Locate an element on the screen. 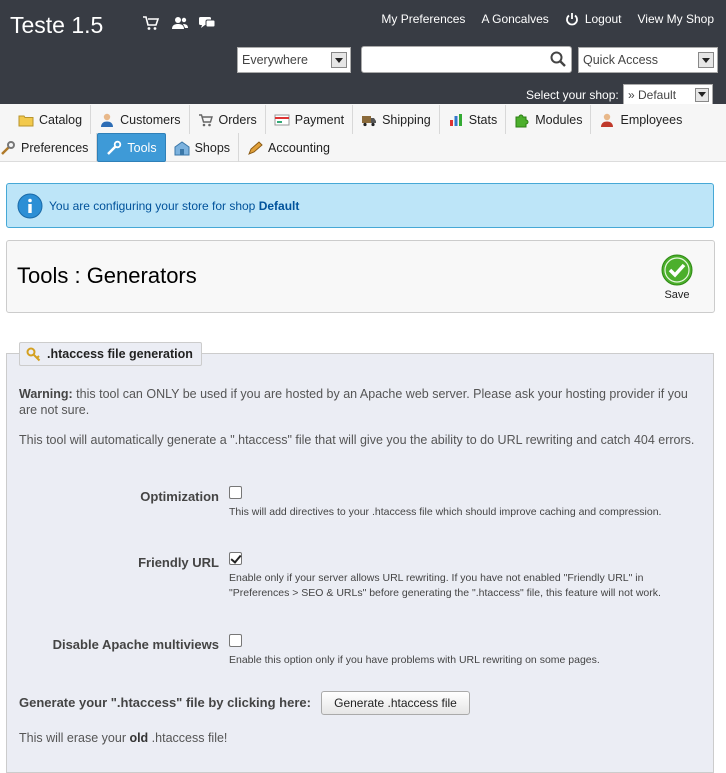 This screenshot has height=773, width=726. tab-employees: Employees is located at coordinates (640, 119).